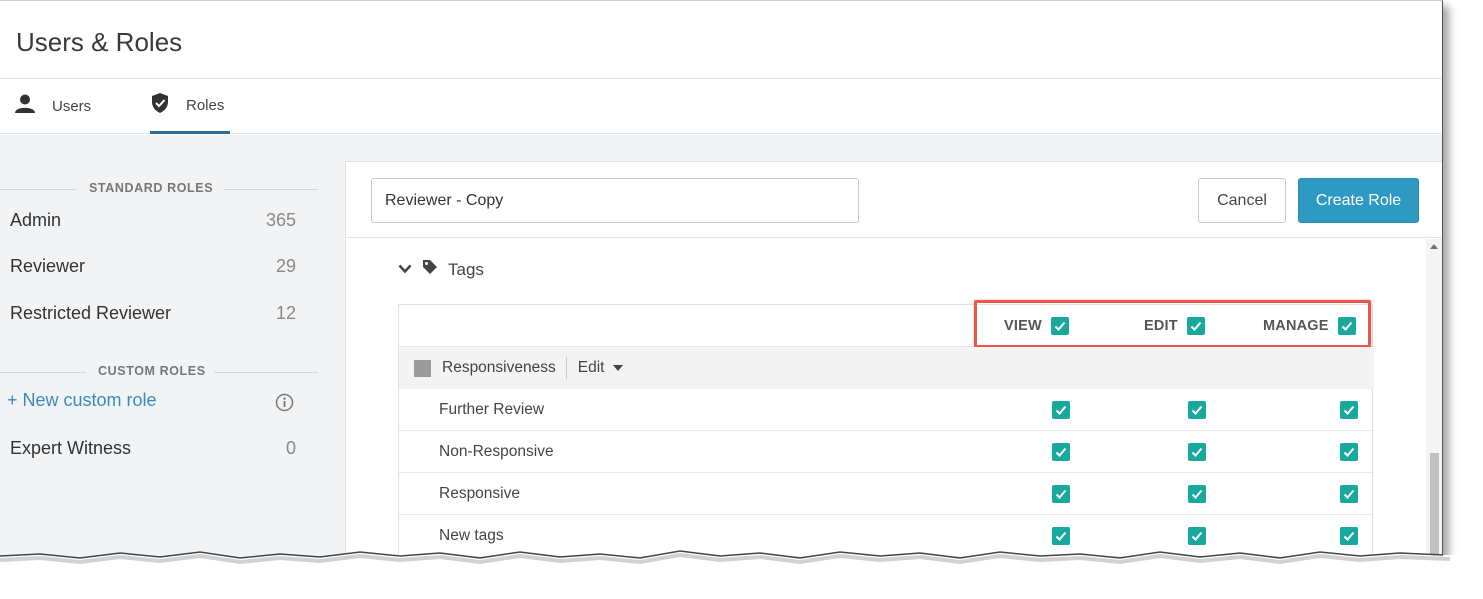  What do you see at coordinates (99, 42) in the screenshot?
I see `page-title: Users & Roles` at bounding box center [99, 42].